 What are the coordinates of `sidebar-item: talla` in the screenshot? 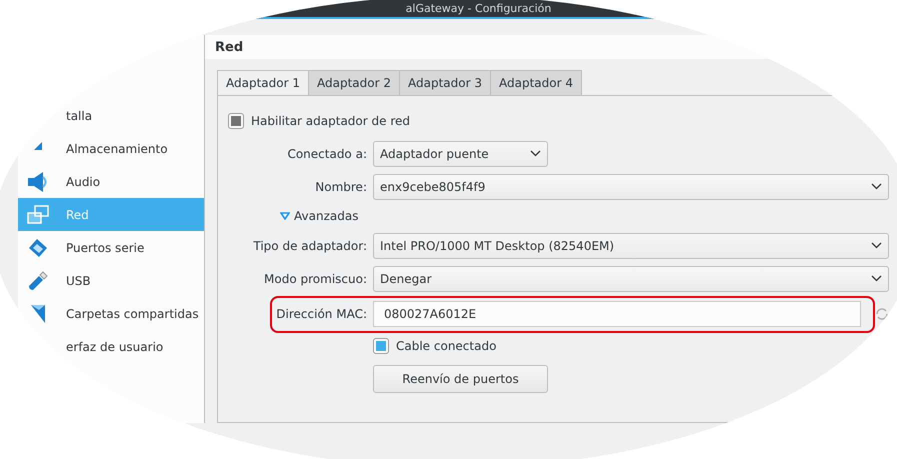 It's located at (111, 115).